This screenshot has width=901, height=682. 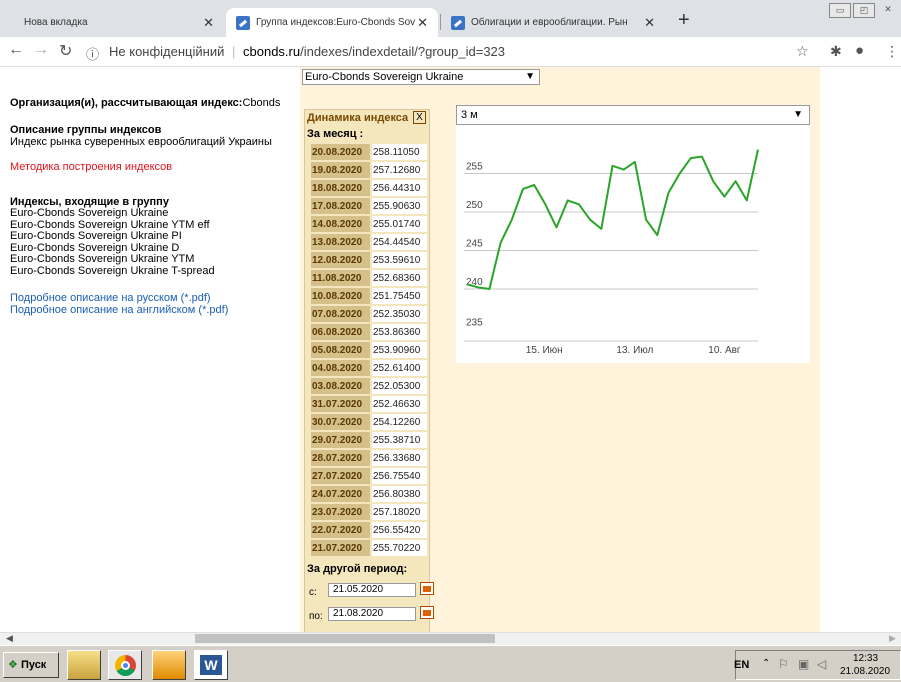 What do you see at coordinates (261, 103) in the screenshot?
I see `org-value: Cbonds` at bounding box center [261, 103].